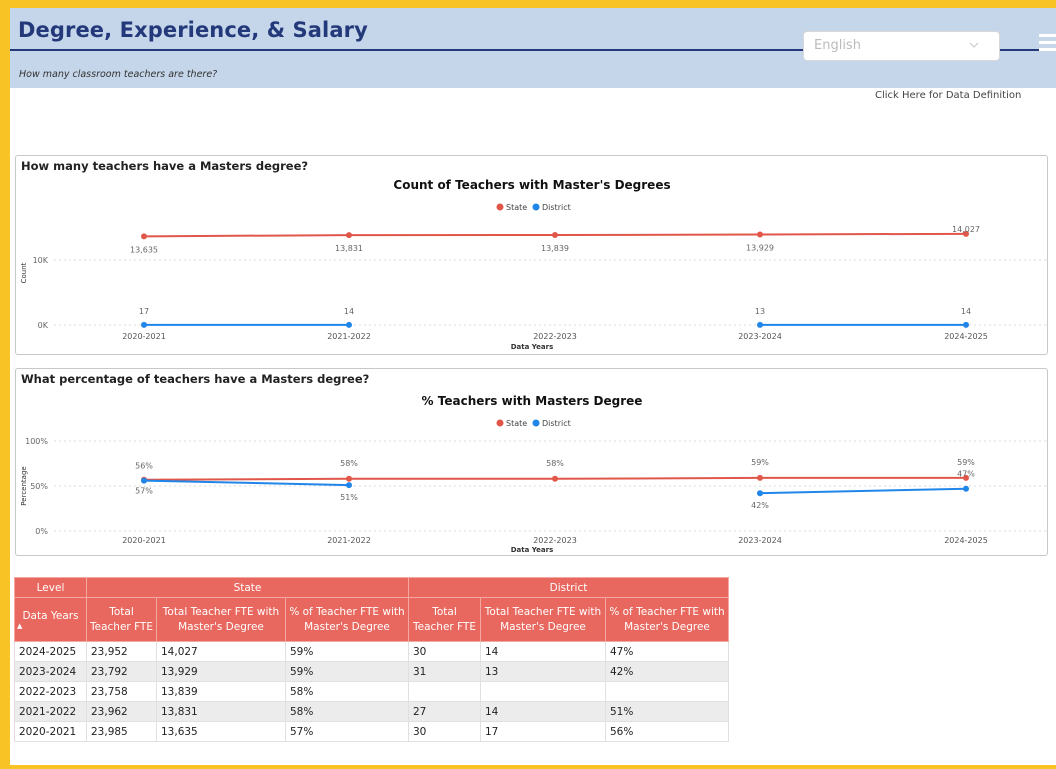  I want to click on table-cell: 13,839, so click(221, 691).